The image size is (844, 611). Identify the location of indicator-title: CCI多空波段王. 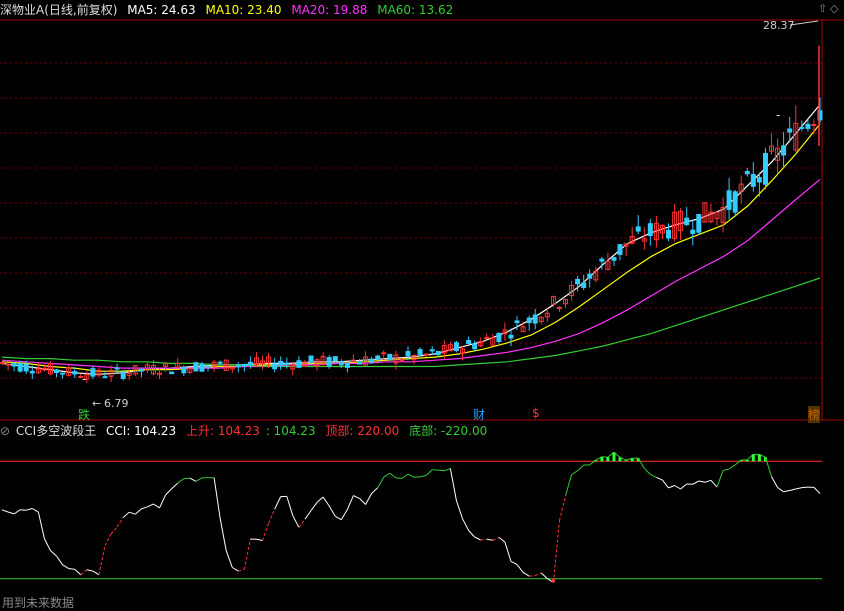
(56, 431).